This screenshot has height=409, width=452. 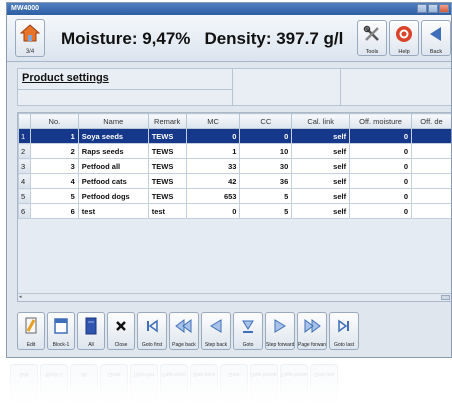 I want to click on cell-name: Raps seeds, so click(x=113, y=151).